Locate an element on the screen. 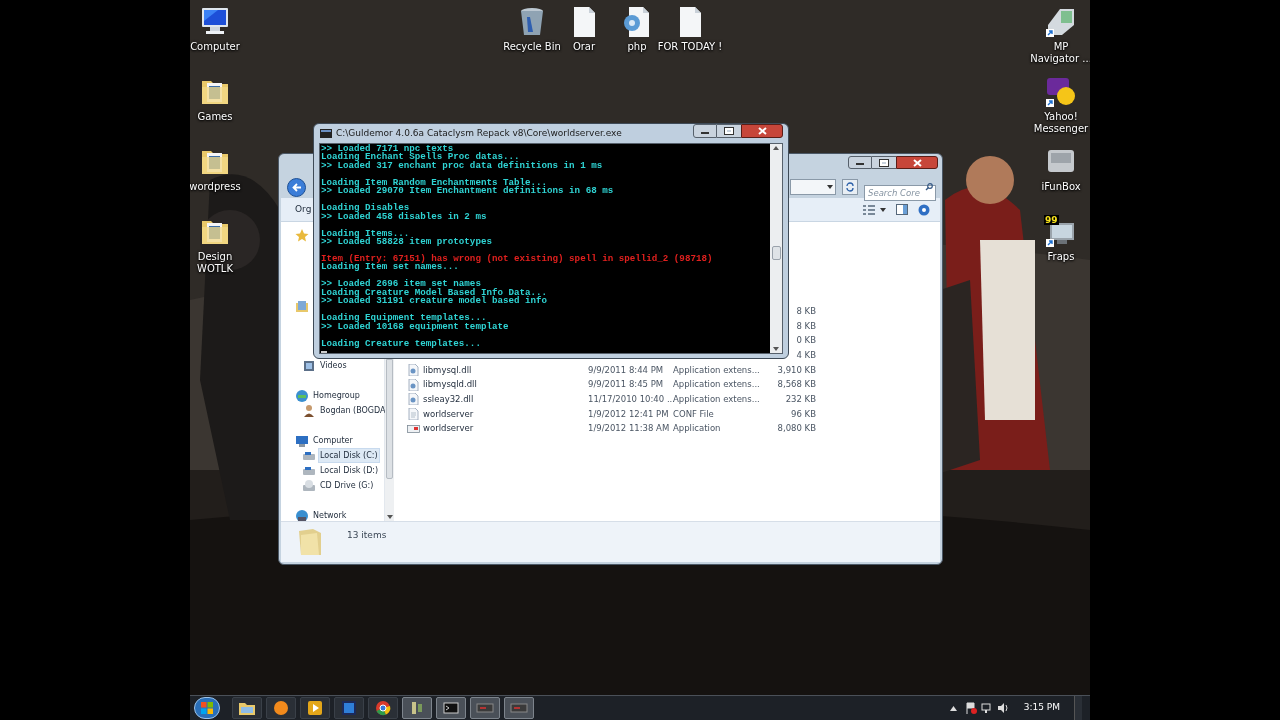  nav-item: Computer is located at coordinates (333, 440).